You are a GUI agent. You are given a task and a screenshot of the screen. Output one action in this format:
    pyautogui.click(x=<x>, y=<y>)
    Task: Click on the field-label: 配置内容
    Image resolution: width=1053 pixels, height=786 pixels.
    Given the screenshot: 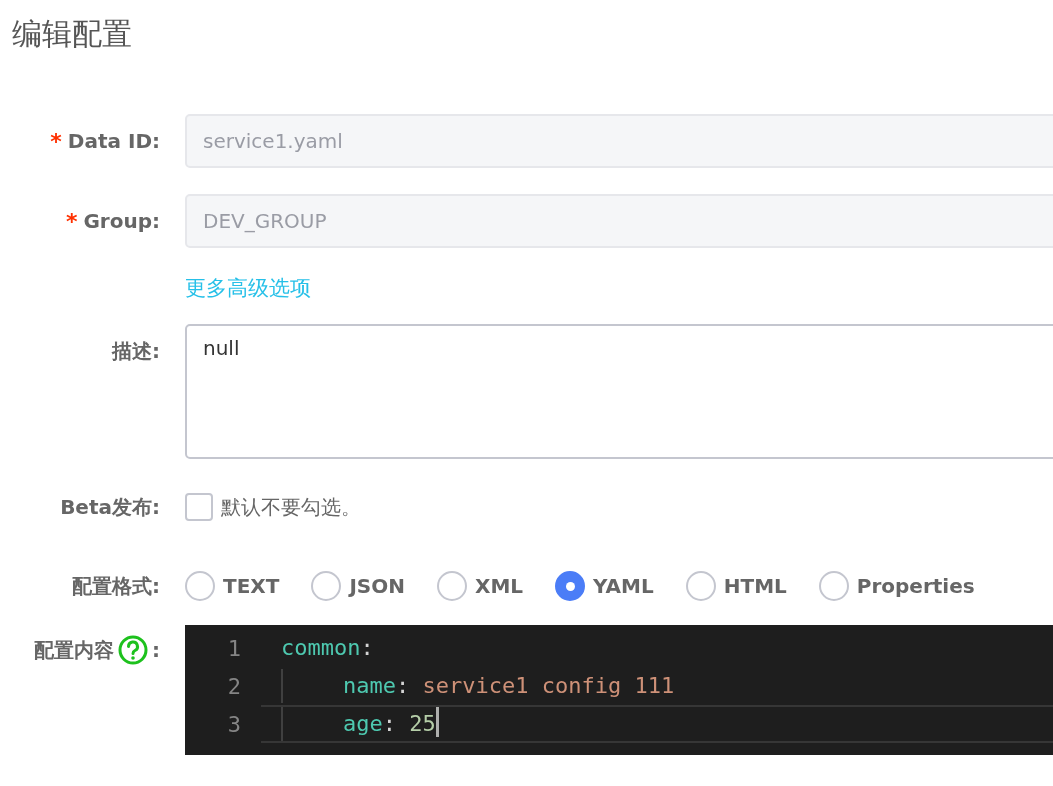 What is the action you would take?
    pyautogui.click(x=74, y=650)
    